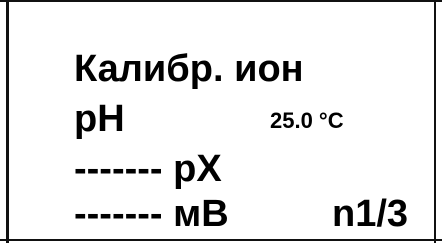 The width and height of the screenshot is (442, 243). Describe the element at coordinates (99, 119) in the screenshot. I see `ph-label: pH` at that location.